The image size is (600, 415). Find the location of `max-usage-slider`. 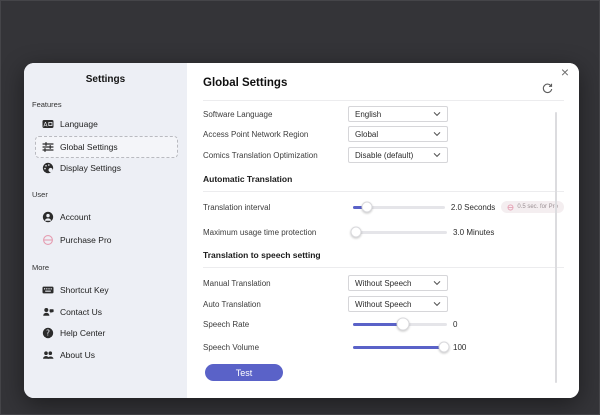

max-usage-slider is located at coordinates (398, 232).